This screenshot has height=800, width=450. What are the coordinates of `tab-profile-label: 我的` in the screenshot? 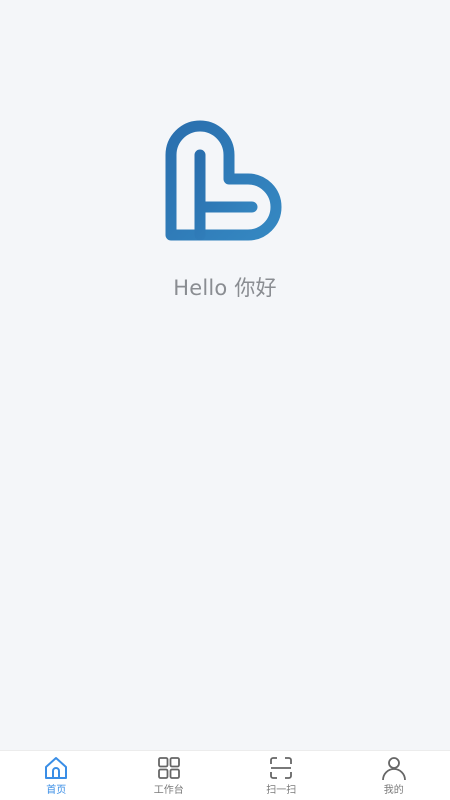 It's located at (393, 790).